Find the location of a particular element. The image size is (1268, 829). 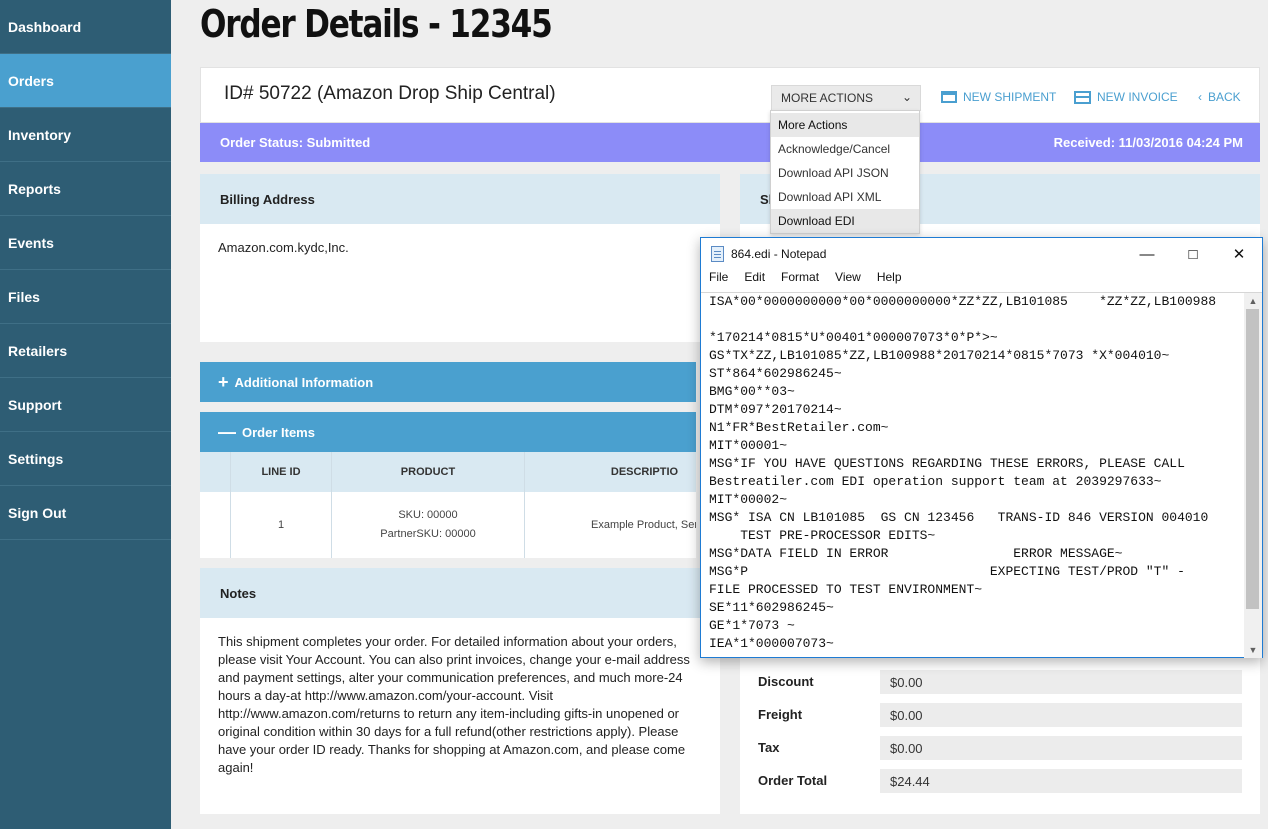

scrollbar-thumb is located at coordinates (1252, 459).